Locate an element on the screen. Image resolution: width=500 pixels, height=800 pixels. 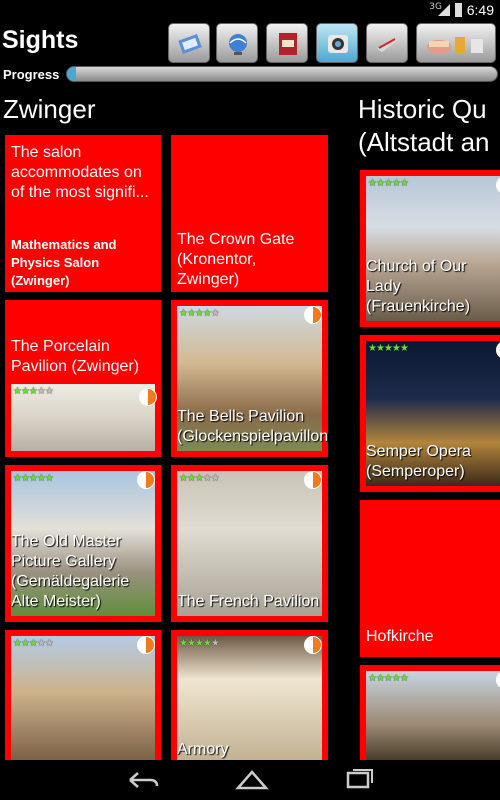
sight-tile: The Crown Gate (Kronentor, Zwinger) is located at coordinates (249, 213).